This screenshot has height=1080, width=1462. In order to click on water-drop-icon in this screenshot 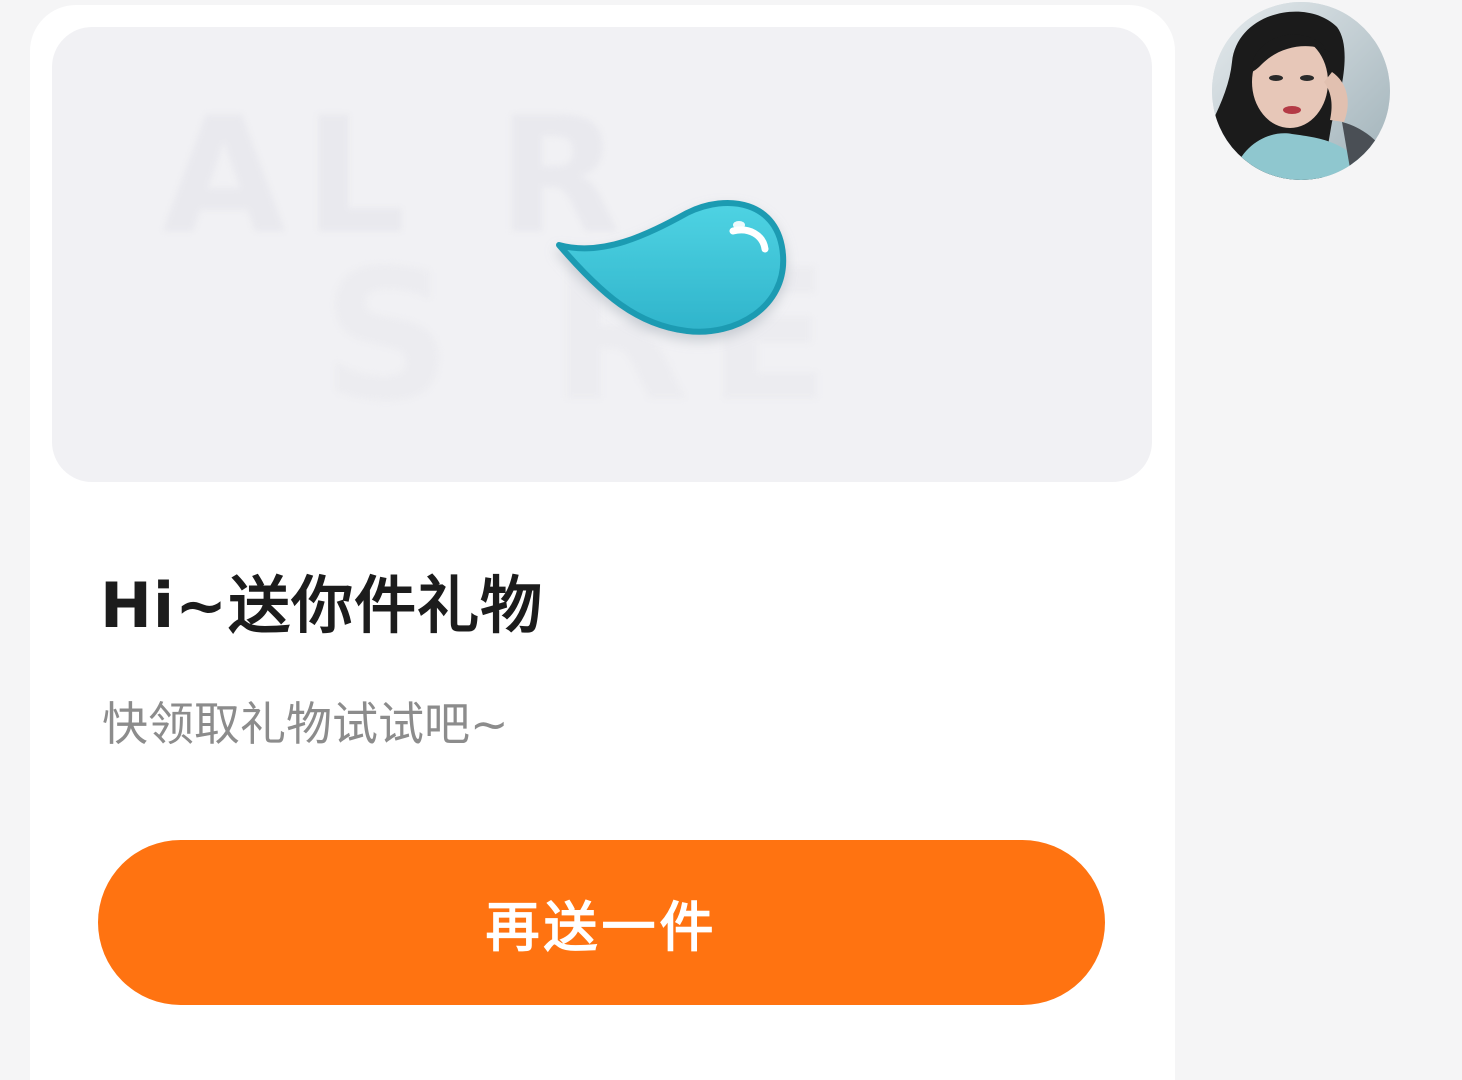, I will do `click(671, 267)`.